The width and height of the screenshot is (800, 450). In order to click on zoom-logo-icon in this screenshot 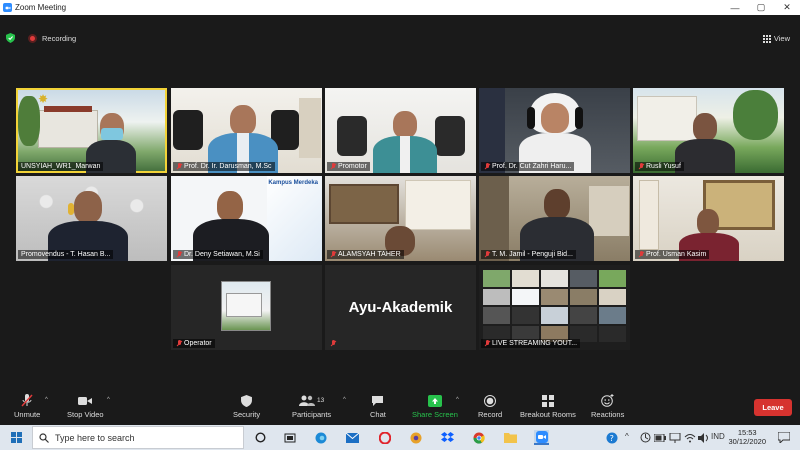, I will do `click(7, 7)`.